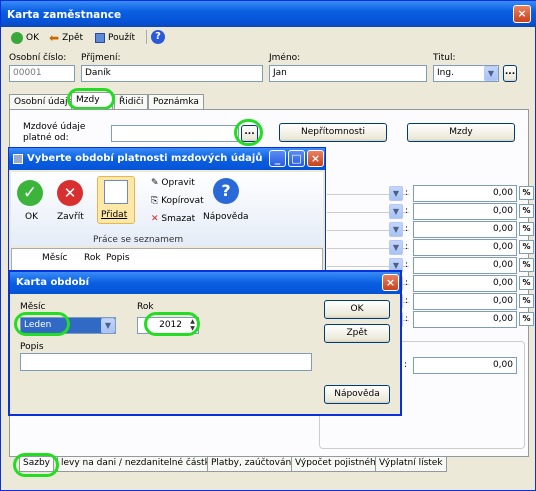 This screenshot has width=536, height=491. What do you see at coordinates (268, 14) in the screenshot?
I see `window-titlebar: Karta zaměstnance` at bounding box center [268, 14].